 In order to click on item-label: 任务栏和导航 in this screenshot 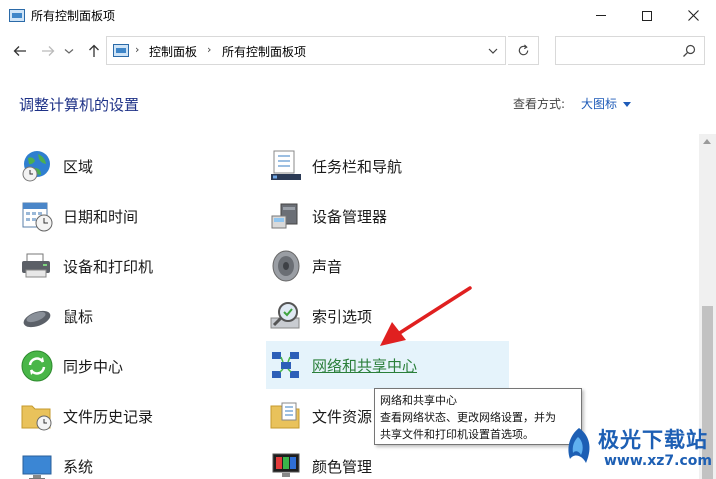, I will do `click(357, 166)`.